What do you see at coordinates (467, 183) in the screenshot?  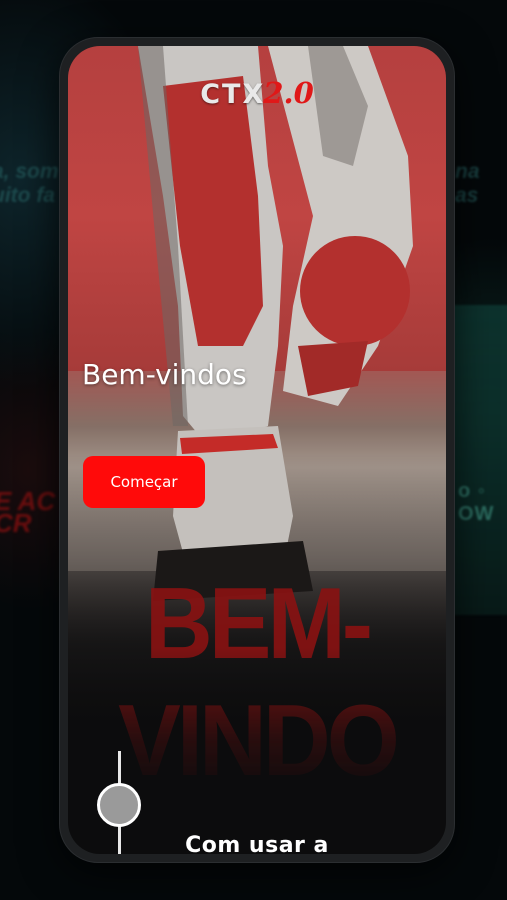 I see `background-text-right: na as` at bounding box center [467, 183].